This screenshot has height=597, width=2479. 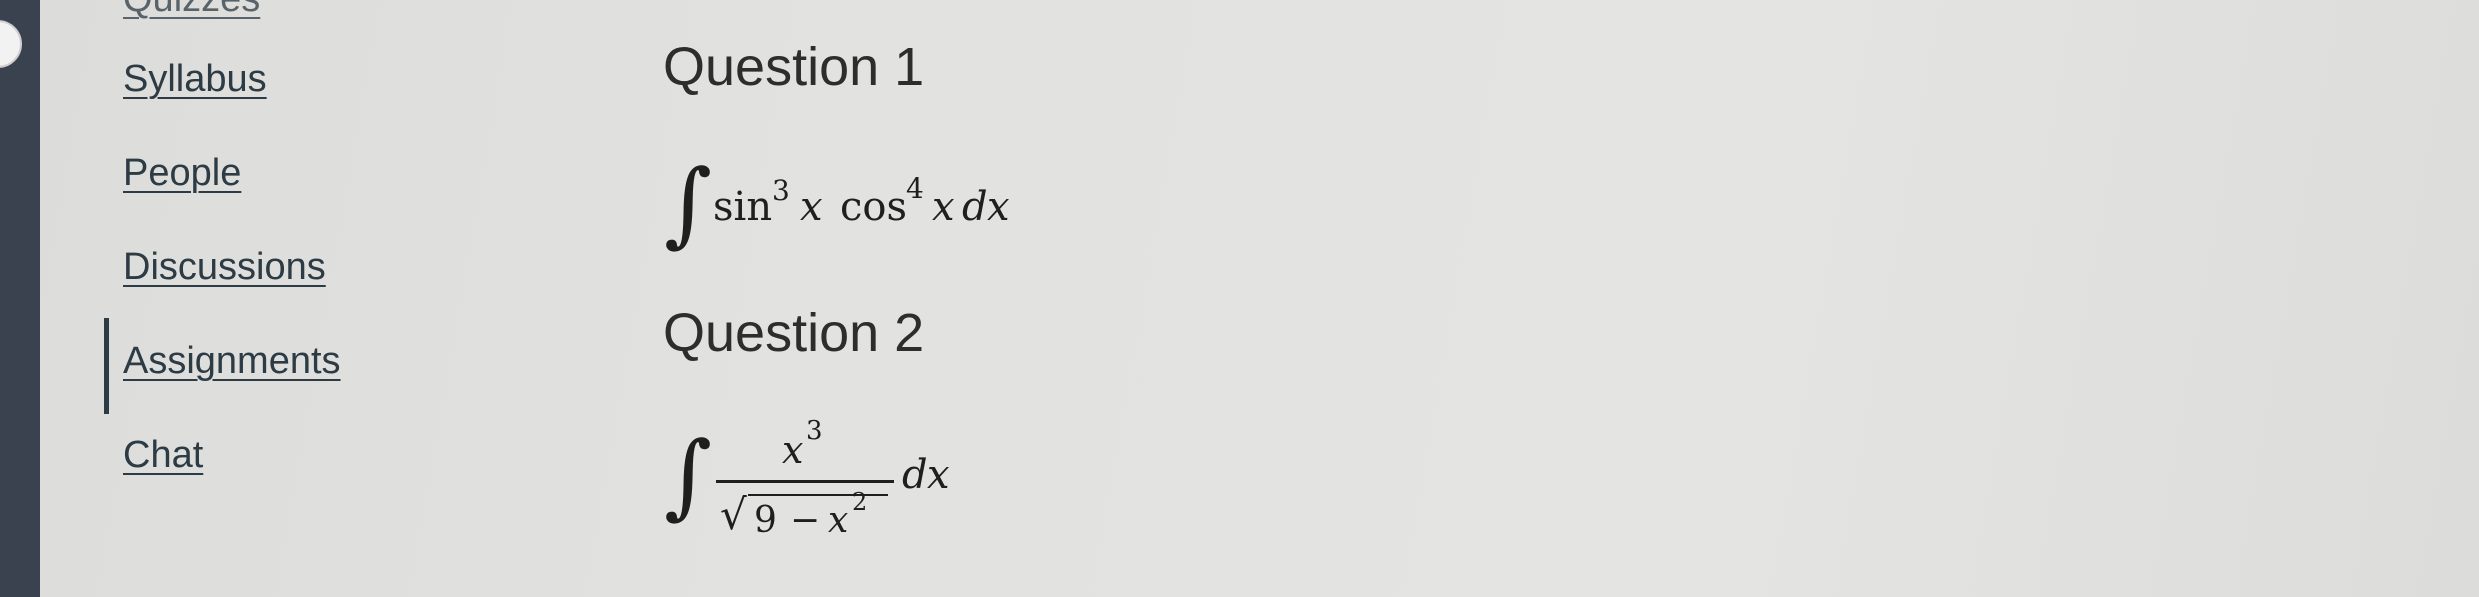 What do you see at coordinates (182, 173) in the screenshot?
I see `nav-link-people: People` at bounding box center [182, 173].